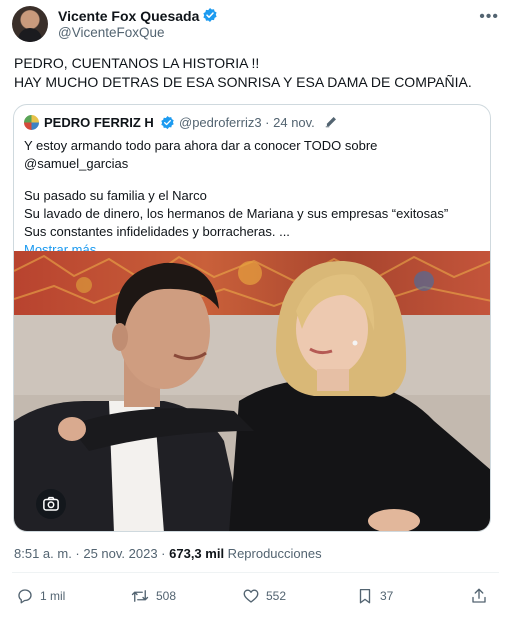 The image size is (511, 620). Describe the element at coordinates (153, 596) in the screenshot. I see `repost-button: 508` at that location.